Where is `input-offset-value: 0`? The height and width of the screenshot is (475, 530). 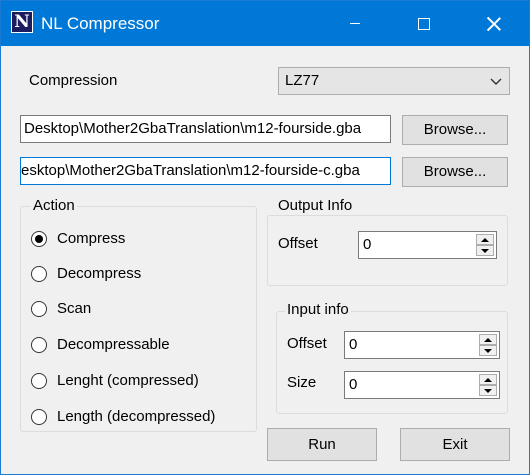 input-offset-value: 0 is located at coordinates (353, 344).